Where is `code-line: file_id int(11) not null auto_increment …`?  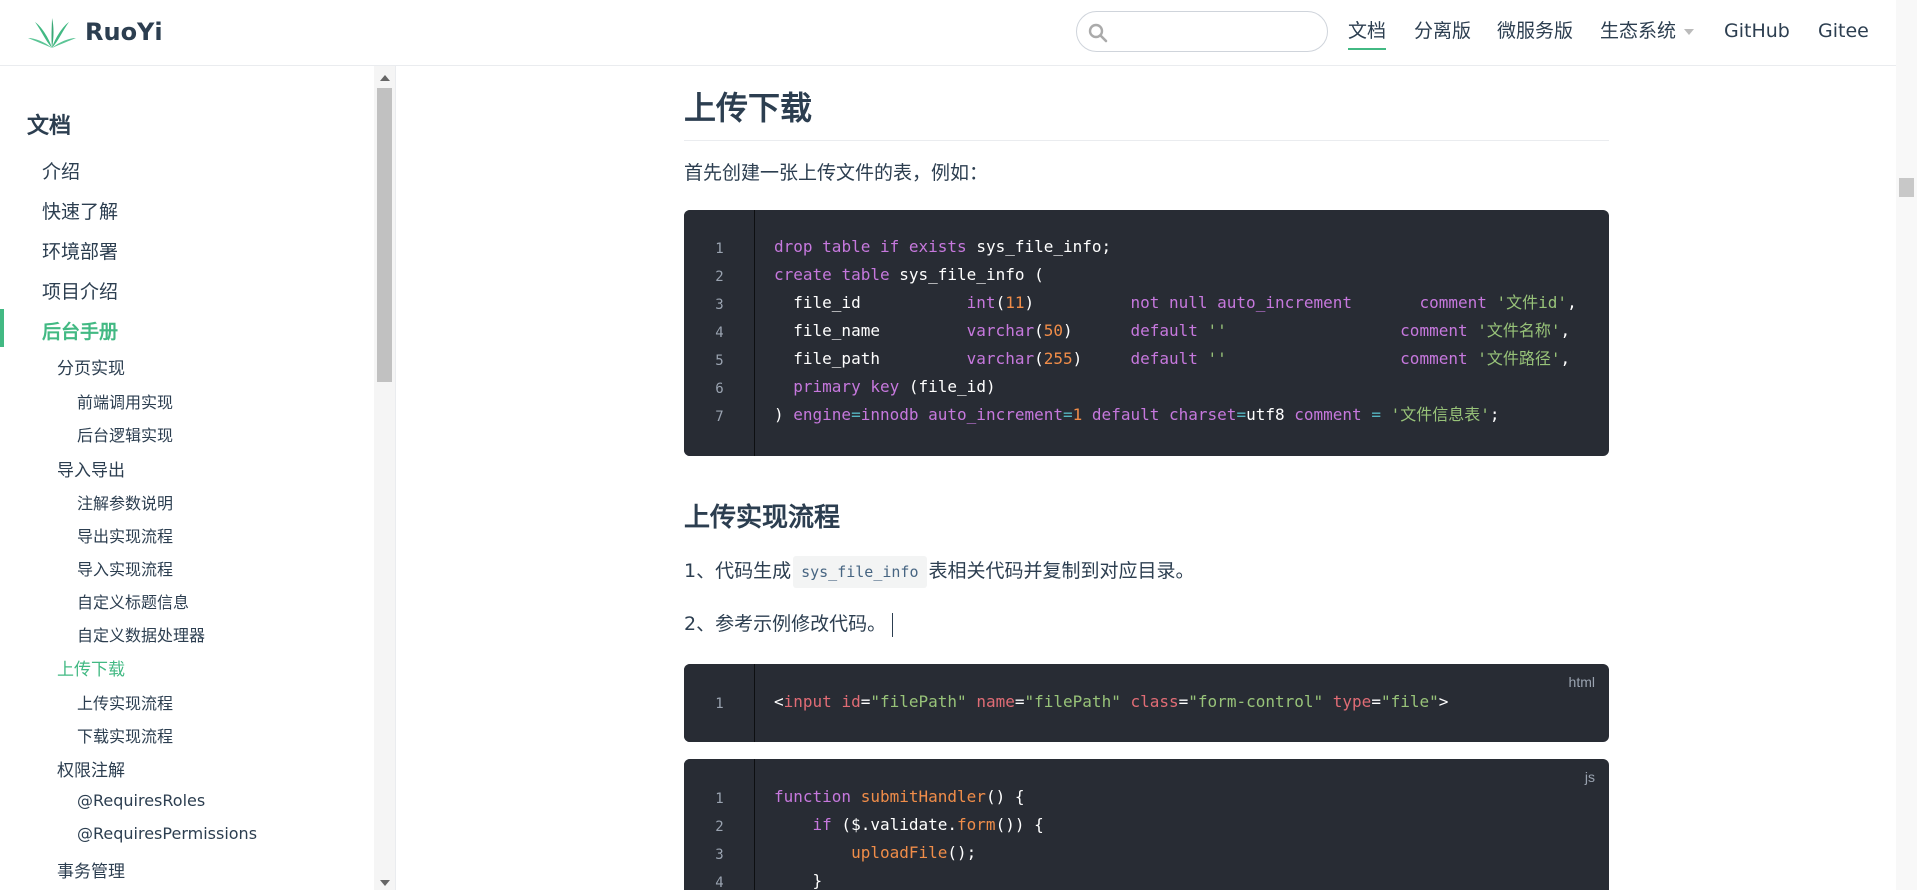
code-line: file_id int(11) not null auto_increment … is located at coordinates (1175, 302).